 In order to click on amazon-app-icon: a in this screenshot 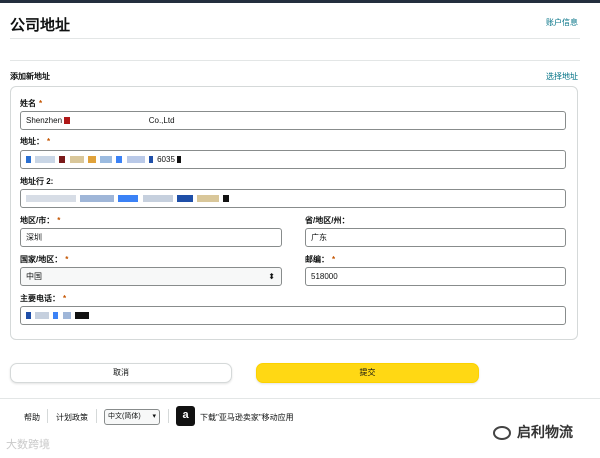, I will do `click(185, 416)`.